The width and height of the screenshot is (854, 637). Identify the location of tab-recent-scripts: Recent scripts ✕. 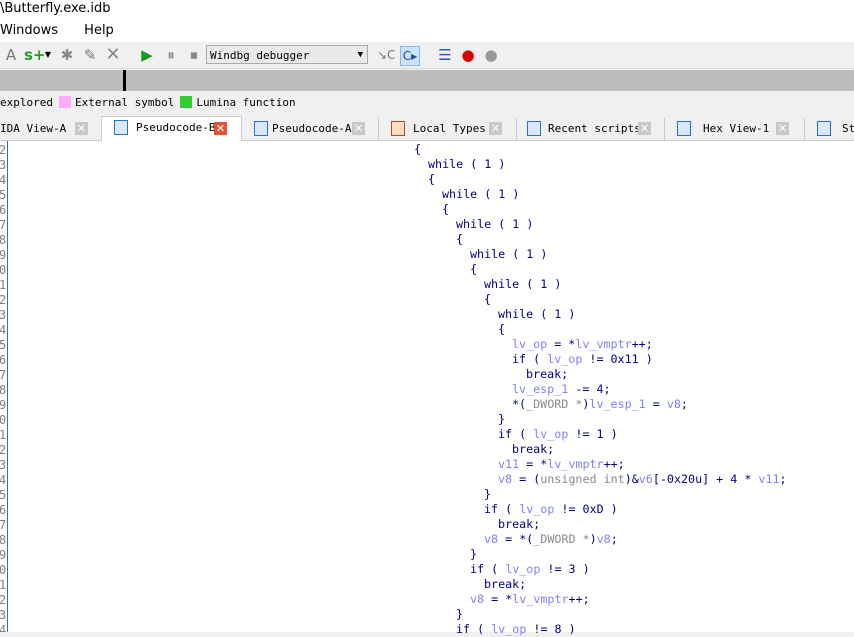
(591, 129).